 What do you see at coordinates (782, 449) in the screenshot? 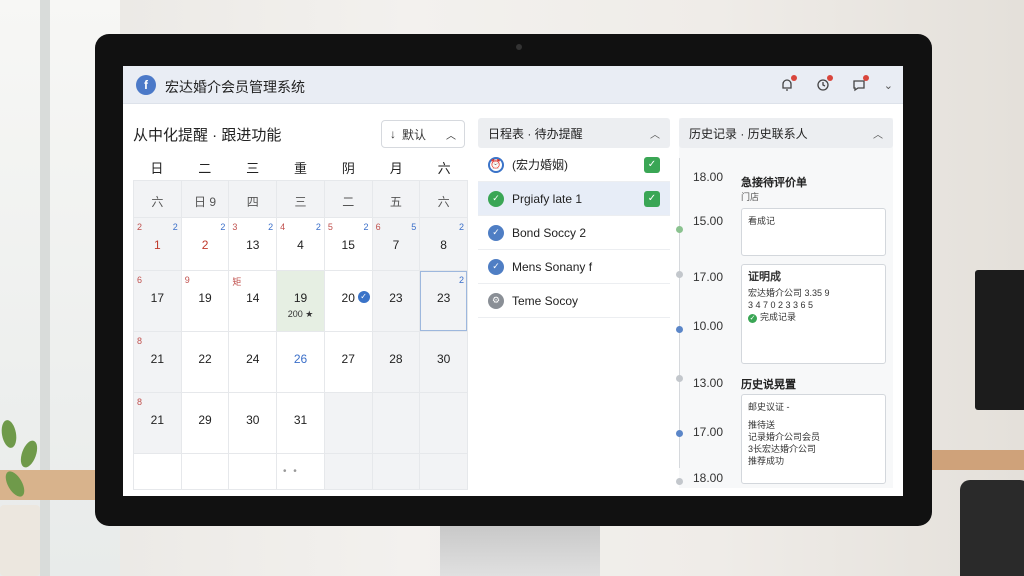
I see `history-entry-line: 3长宏达婚介公司` at bounding box center [782, 449].